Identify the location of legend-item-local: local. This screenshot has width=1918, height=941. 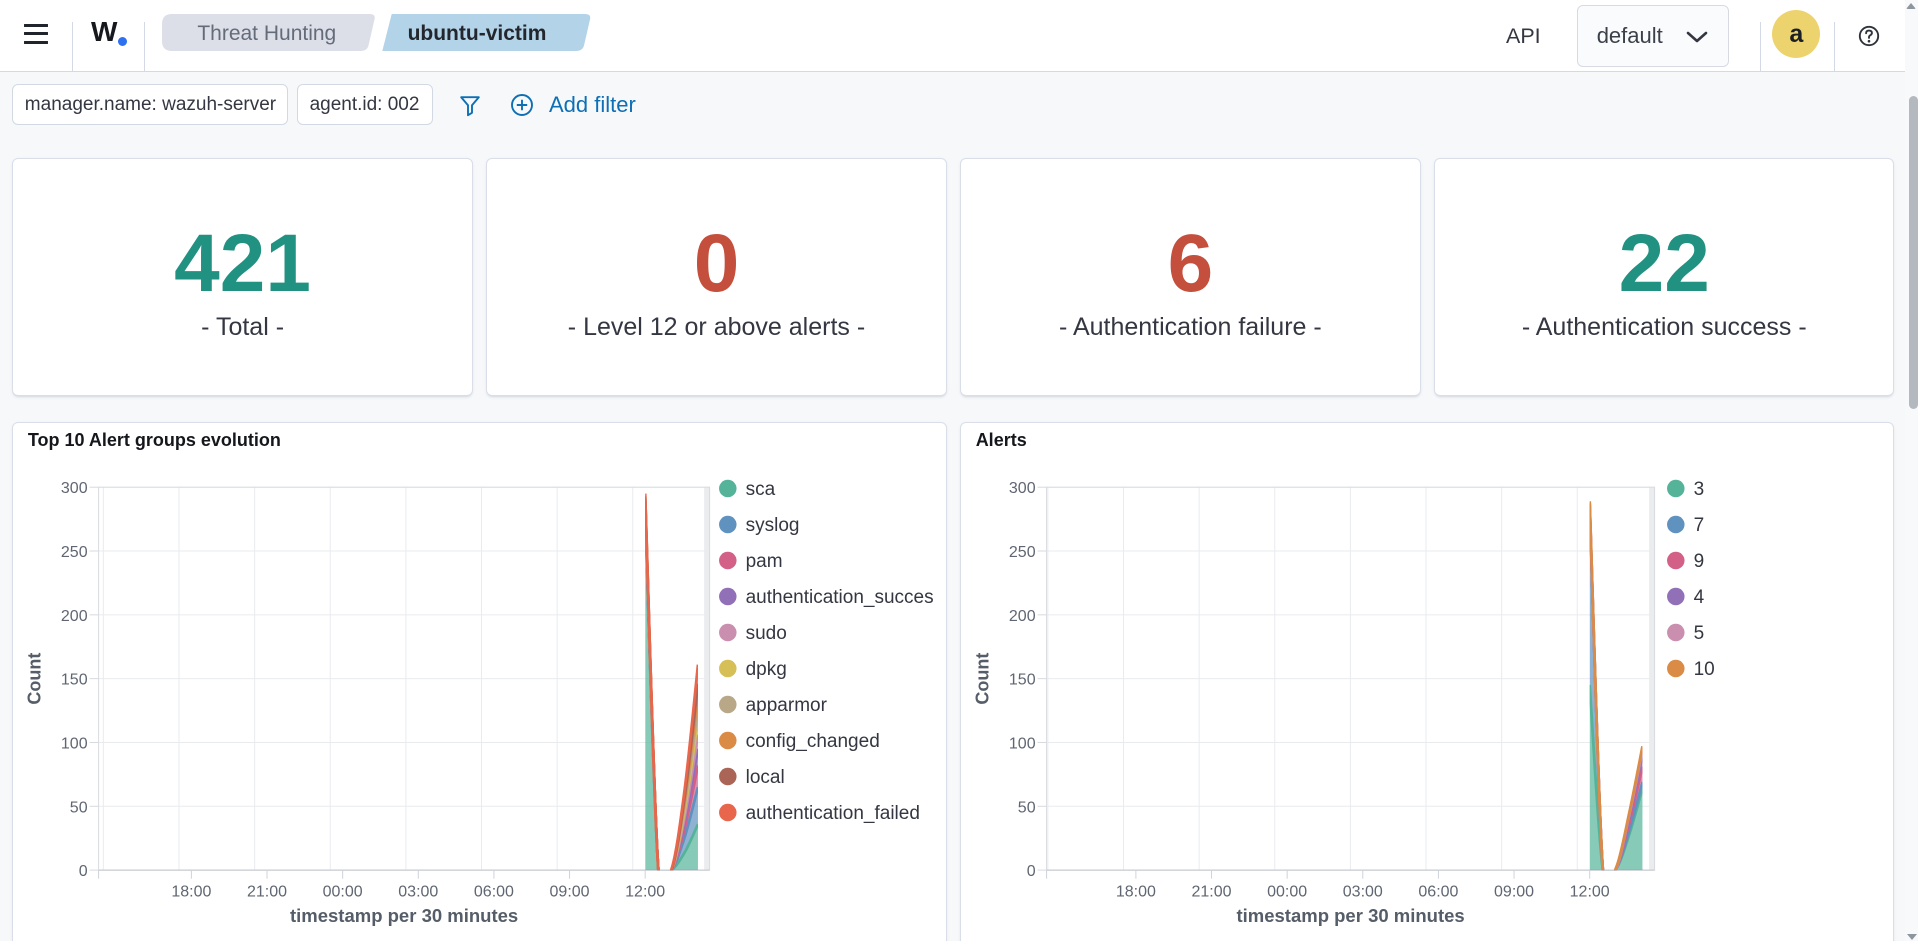
(752, 777).